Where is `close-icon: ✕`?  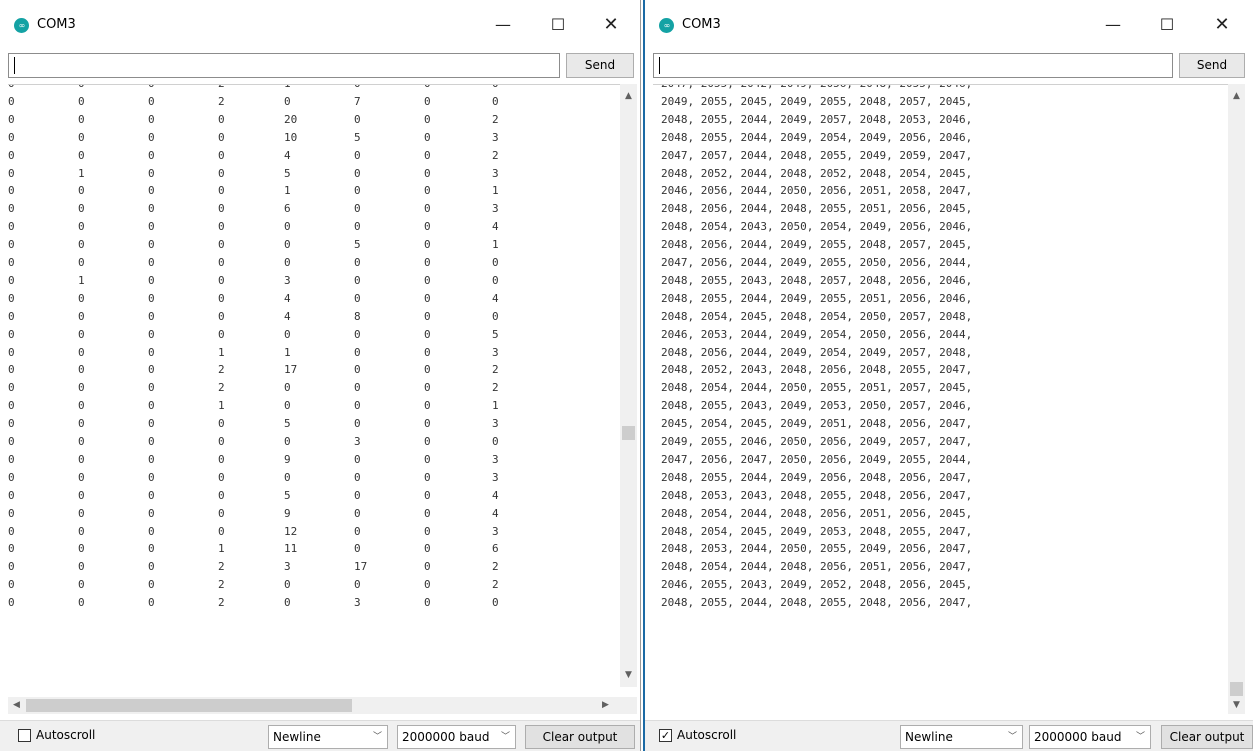 close-icon: ✕ is located at coordinates (611, 24).